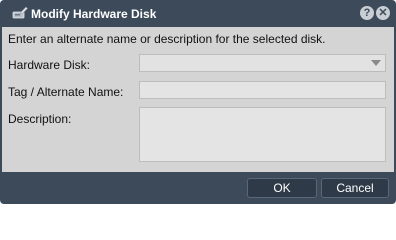 This screenshot has height=240, width=396. What do you see at coordinates (40, 119) in the screenshot?
I see `description-label: Description:` at bounding box center [40, 119].